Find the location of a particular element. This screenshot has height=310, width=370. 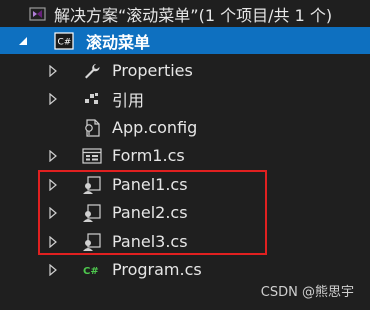

tree-row-references: 引用 is located at coordinates (185, 98).